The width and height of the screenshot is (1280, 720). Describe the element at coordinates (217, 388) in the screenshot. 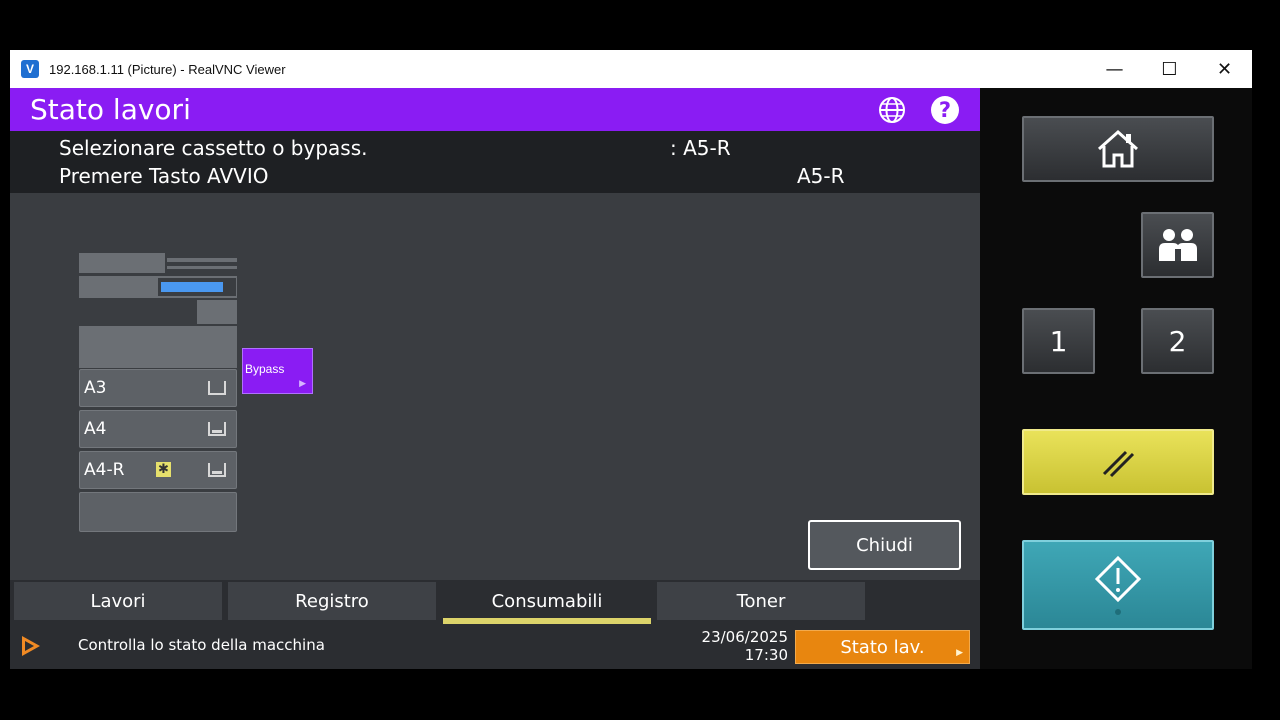

I see `tray-empty-icon` at that location.